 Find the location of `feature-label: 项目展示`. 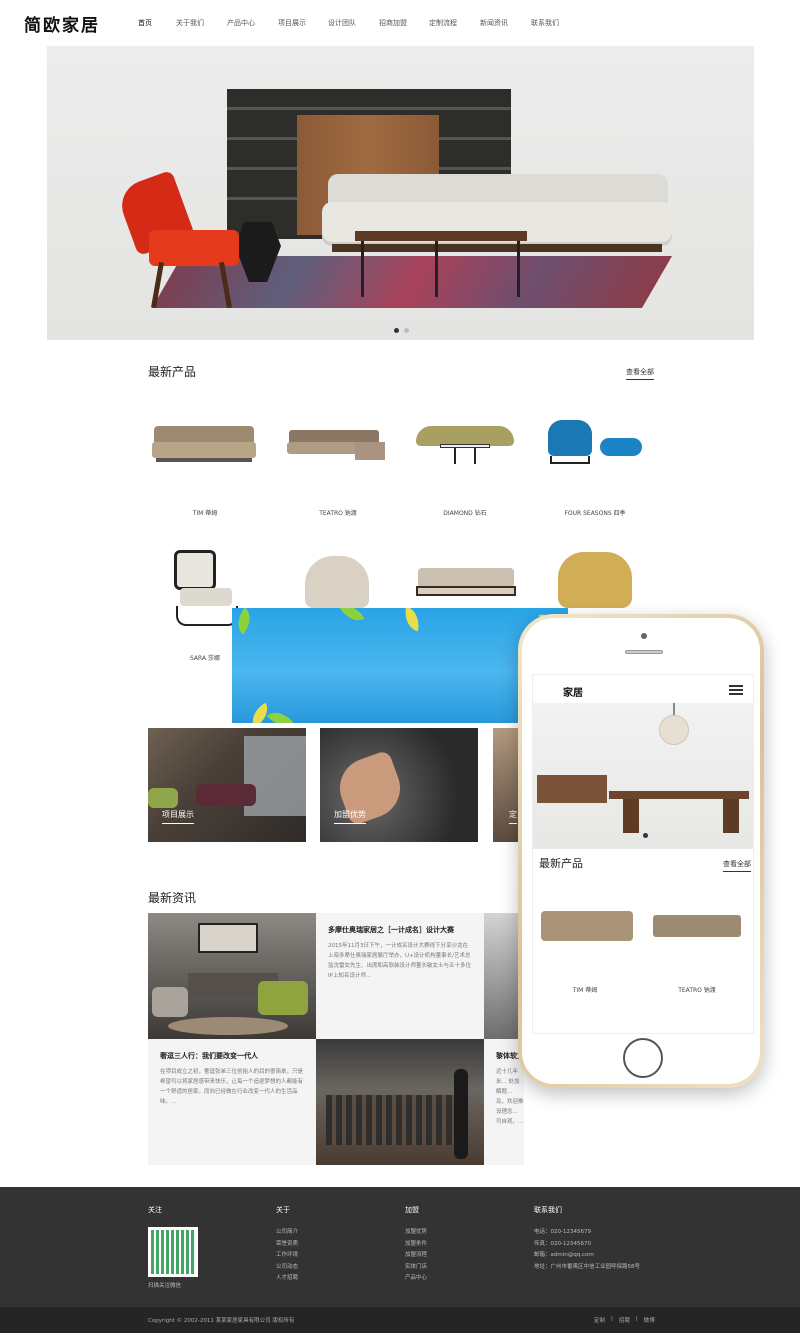

feature-label: 项目展示 is located at coordinates (178, 816).